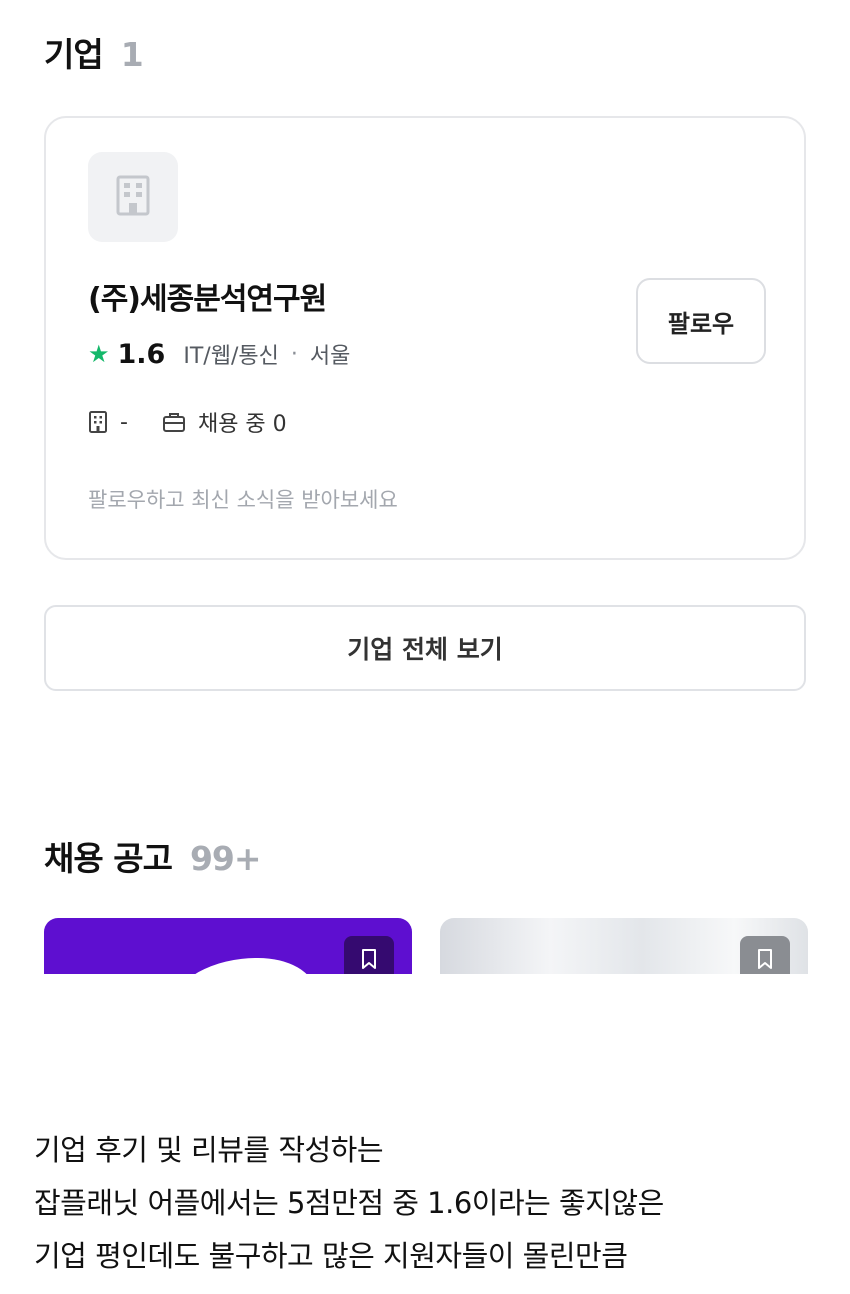 The width and height of the screenshot is (850, 1294). I want to click on company-category: IT/웹/통신, so click(231, 356).